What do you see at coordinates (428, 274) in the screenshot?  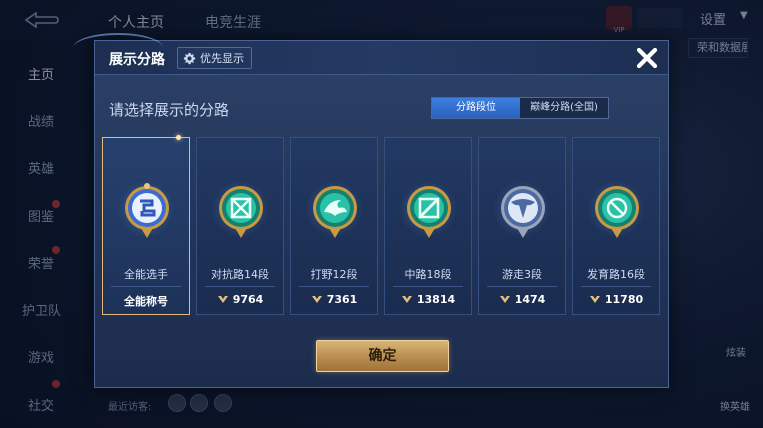 I see `lane-card-name: 中路18段` at bounding box center [428, 274].